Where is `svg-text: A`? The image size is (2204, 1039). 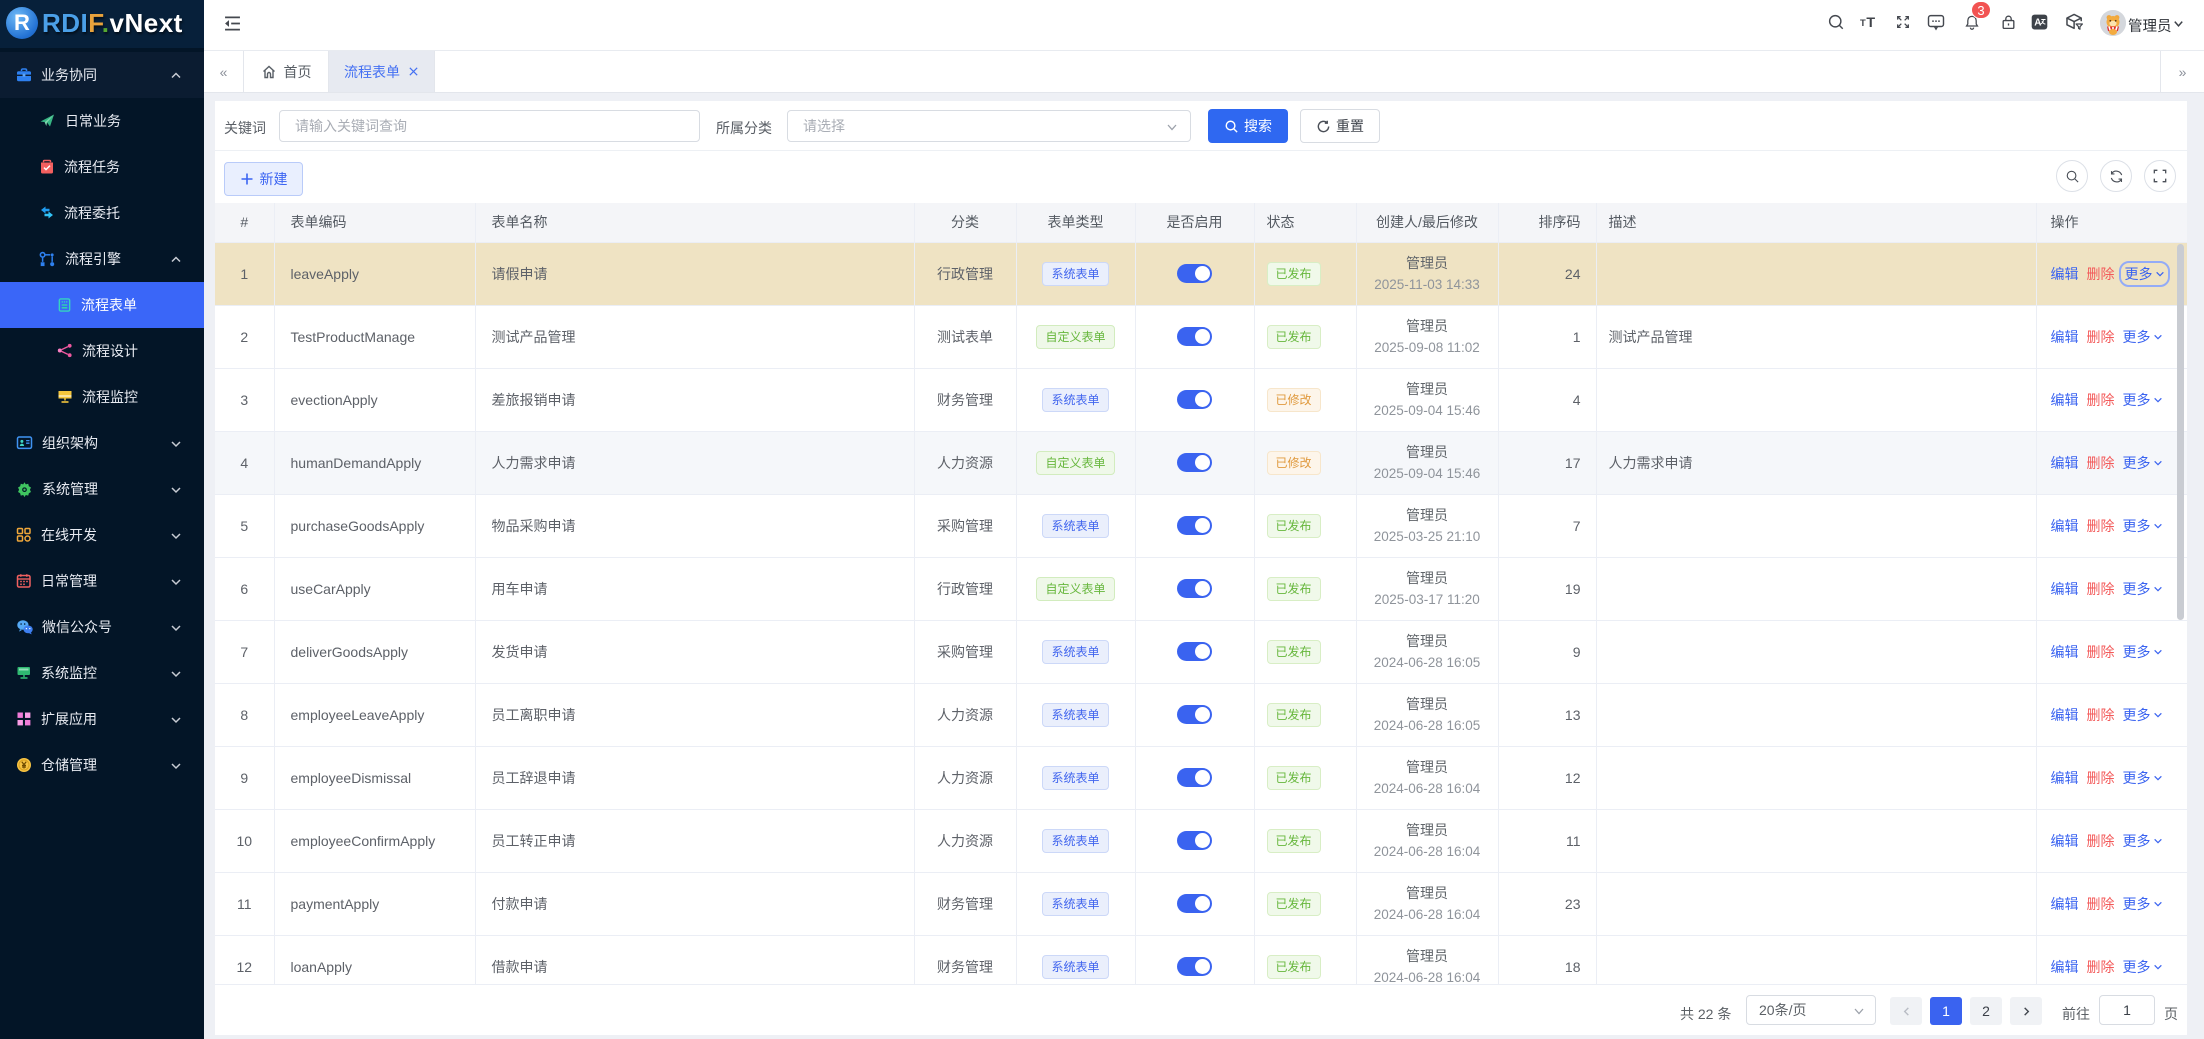 svg-text: A is located at coordinates (2037, 23).